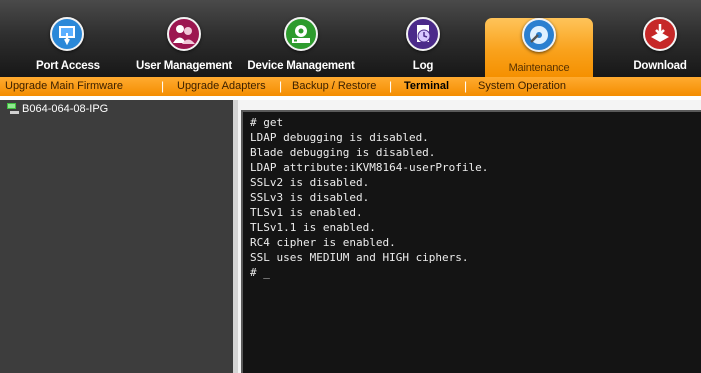  I want to click on nav-label: Device Management, so click(301, 66).